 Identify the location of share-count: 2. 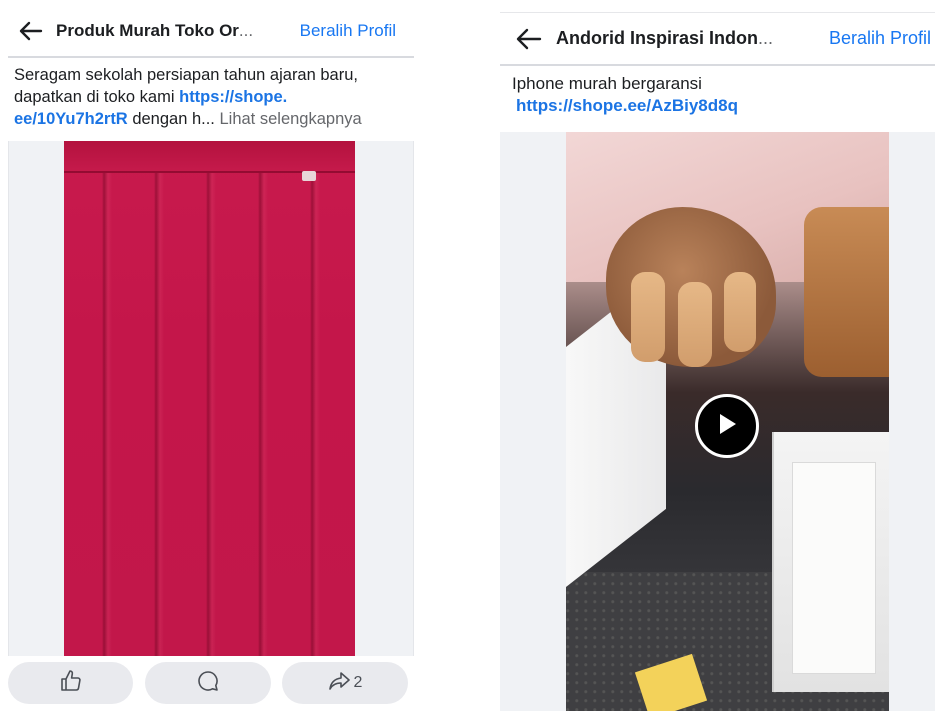
(358, 682).